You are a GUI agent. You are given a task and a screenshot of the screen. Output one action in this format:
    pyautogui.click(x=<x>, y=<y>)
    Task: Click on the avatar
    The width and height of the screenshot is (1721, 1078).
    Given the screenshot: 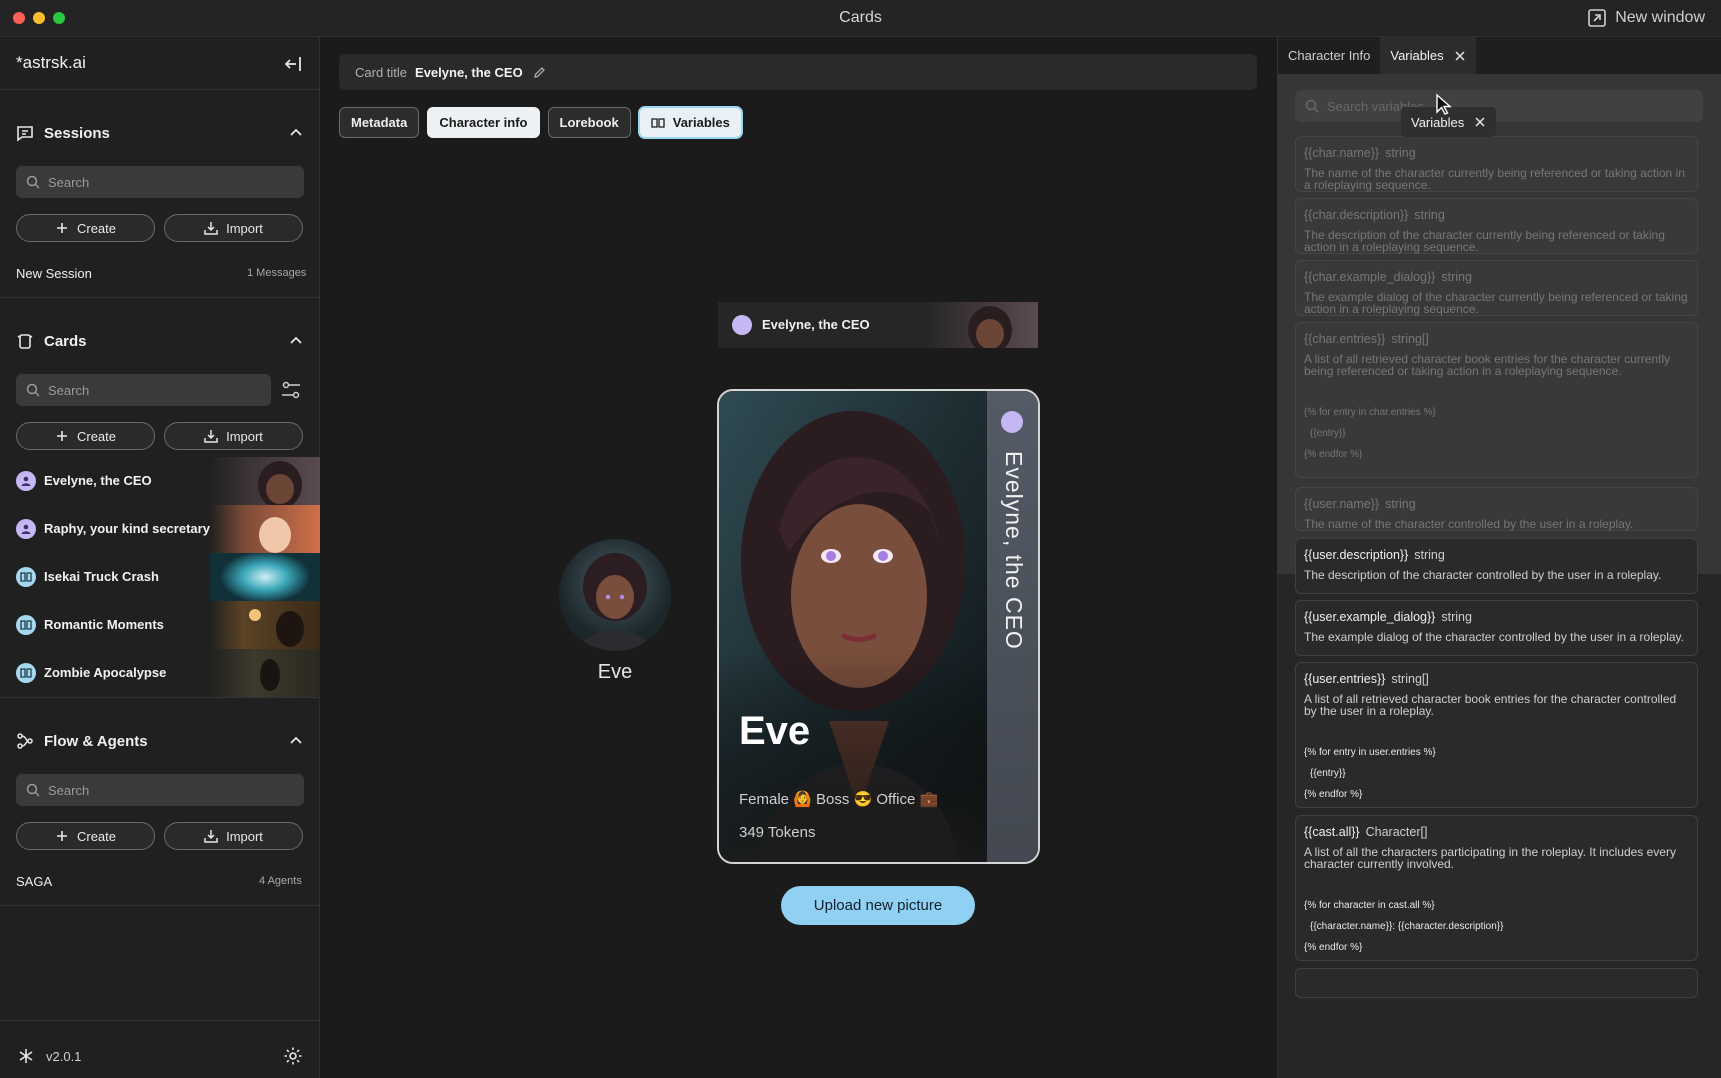 What is the action you would take?
    pyautogui.click(x=615, y=595)
    